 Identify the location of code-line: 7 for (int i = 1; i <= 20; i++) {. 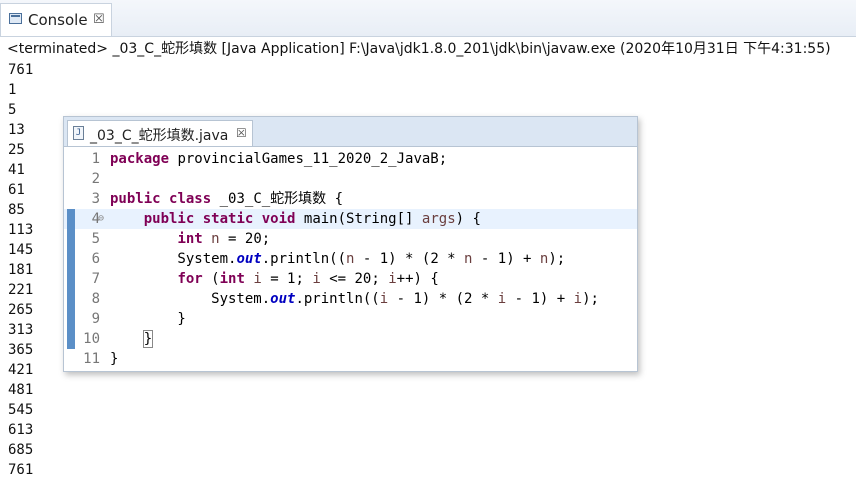
(350, 279).